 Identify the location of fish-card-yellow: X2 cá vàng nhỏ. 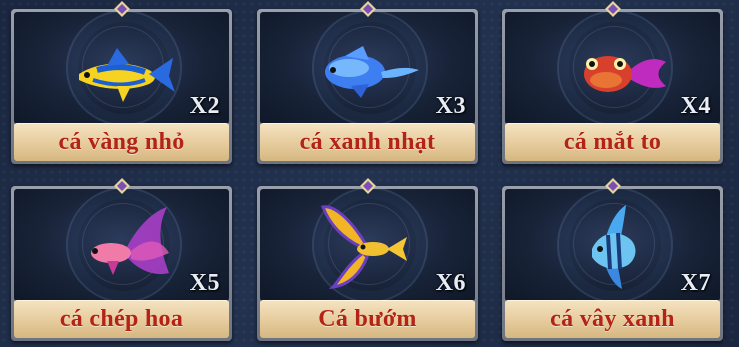
(121, 82).